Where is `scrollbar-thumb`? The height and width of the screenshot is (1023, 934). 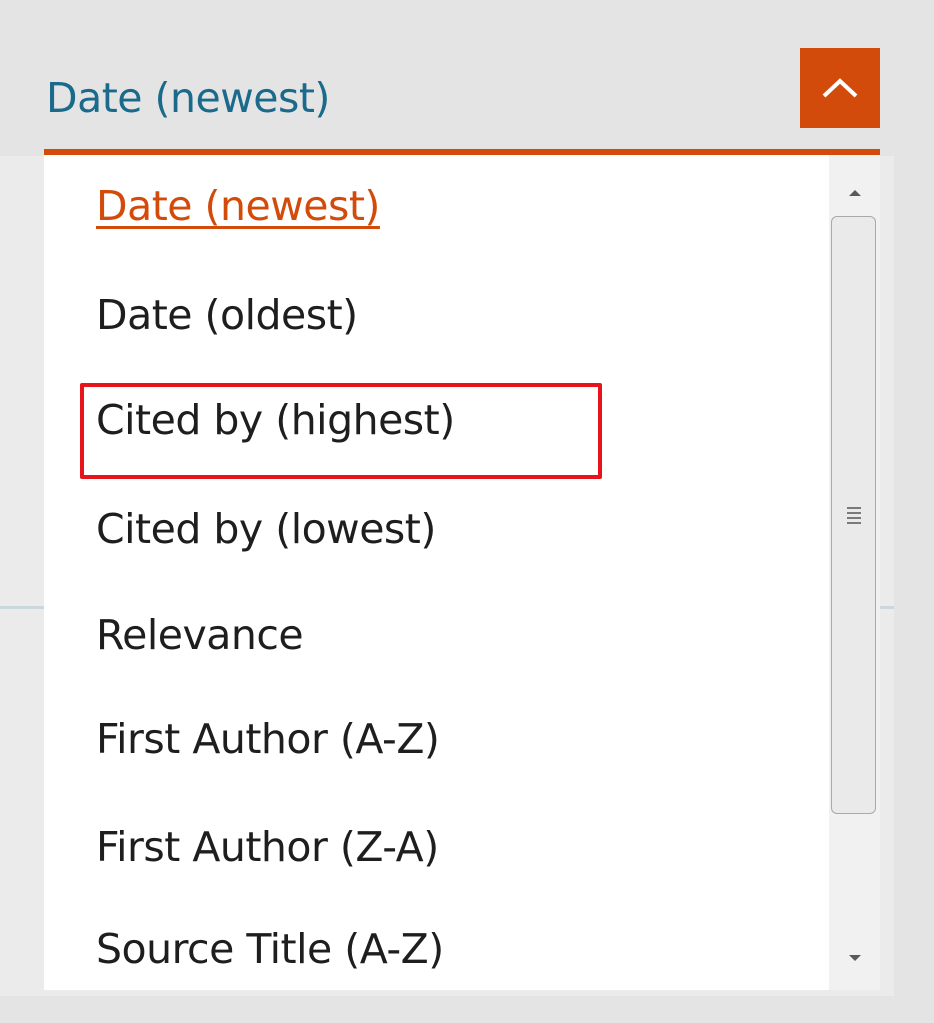
scrollbar-thumb is located at coordinates (853, 515).